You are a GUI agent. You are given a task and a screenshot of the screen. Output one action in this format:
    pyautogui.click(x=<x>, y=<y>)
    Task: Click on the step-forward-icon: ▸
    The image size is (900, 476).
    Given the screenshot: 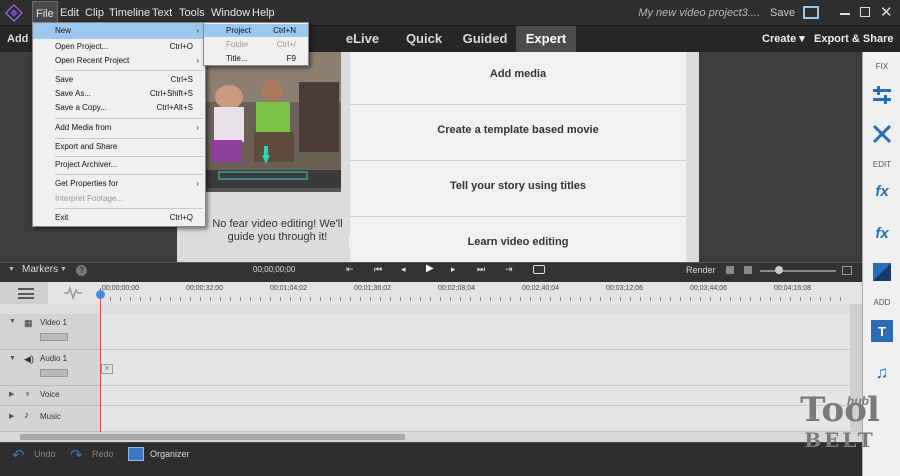 What is the action you would take?
    pyautogui.click(x=453, y=269)
    